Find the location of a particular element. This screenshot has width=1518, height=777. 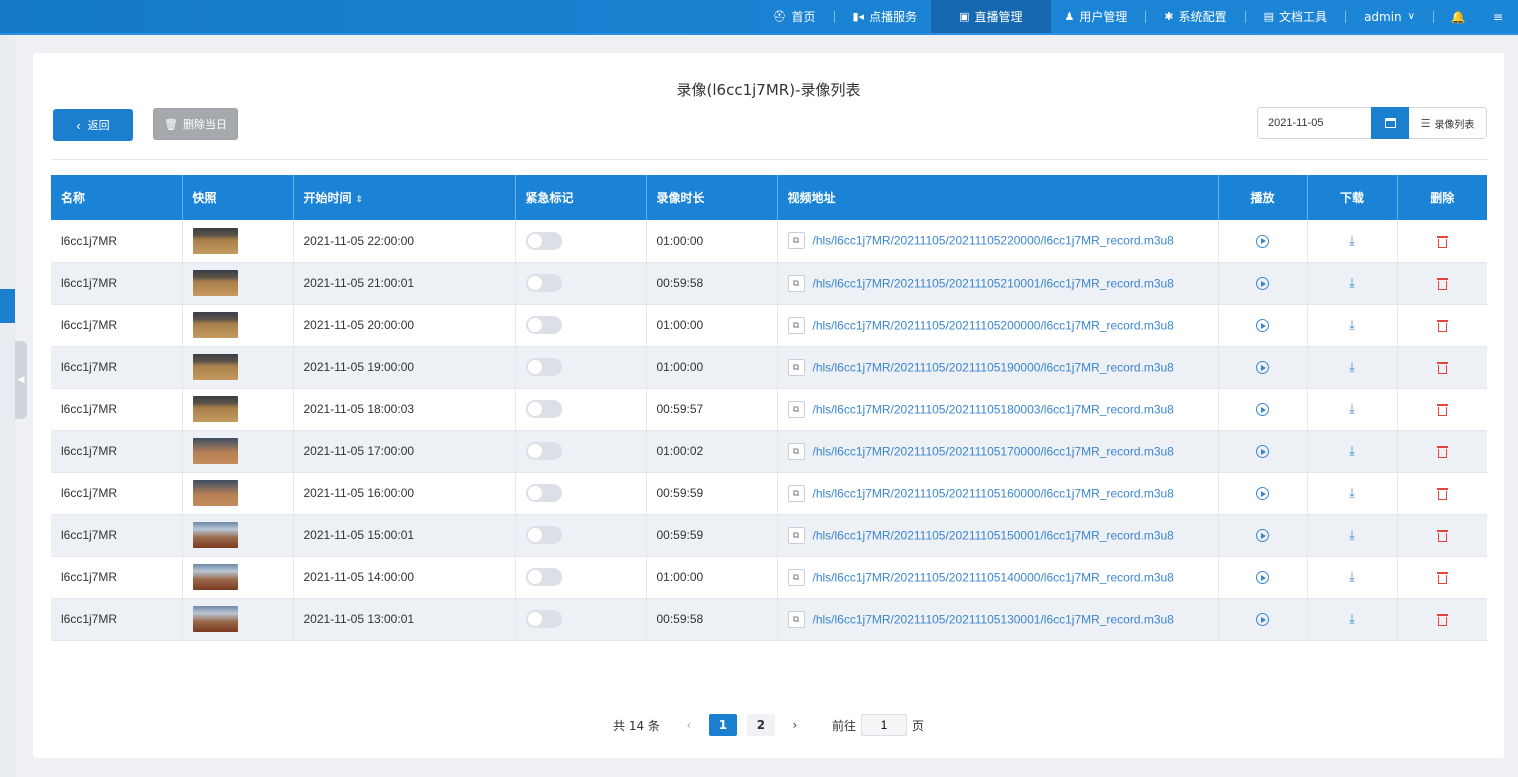

record-list-button: ☰ 录像列表 is located at coordinates (1448, 123).